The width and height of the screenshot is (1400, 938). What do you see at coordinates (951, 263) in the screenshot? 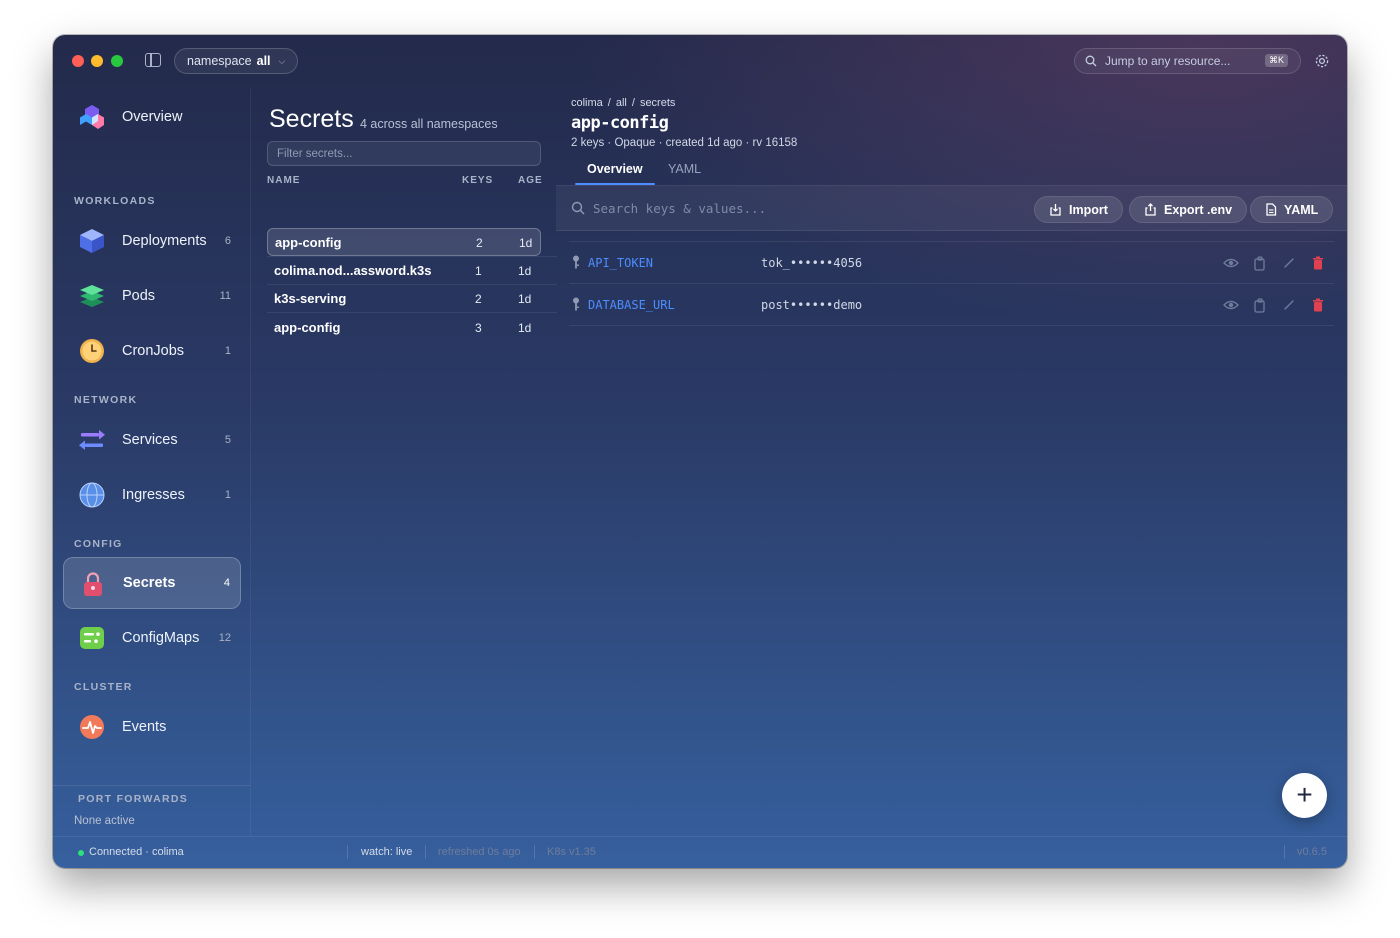
I see `list-item: API_TOKEN tok_••••••4056` at bounding box center [951, 263].